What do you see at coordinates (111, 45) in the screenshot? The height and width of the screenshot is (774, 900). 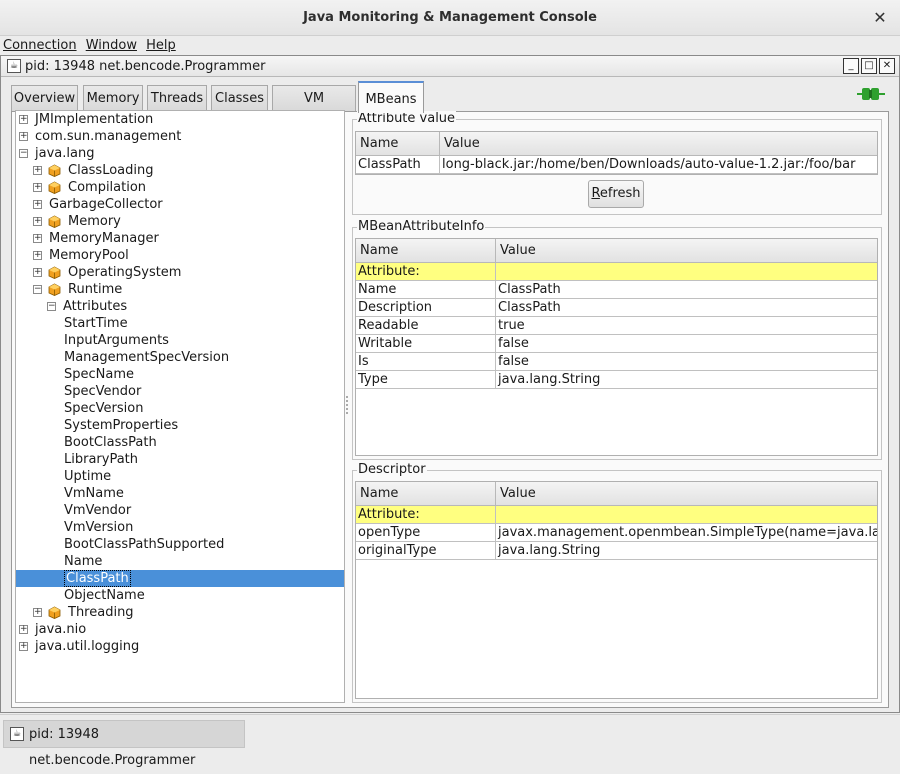 I see `menu-window: Window` at bounding box center [111, 45].